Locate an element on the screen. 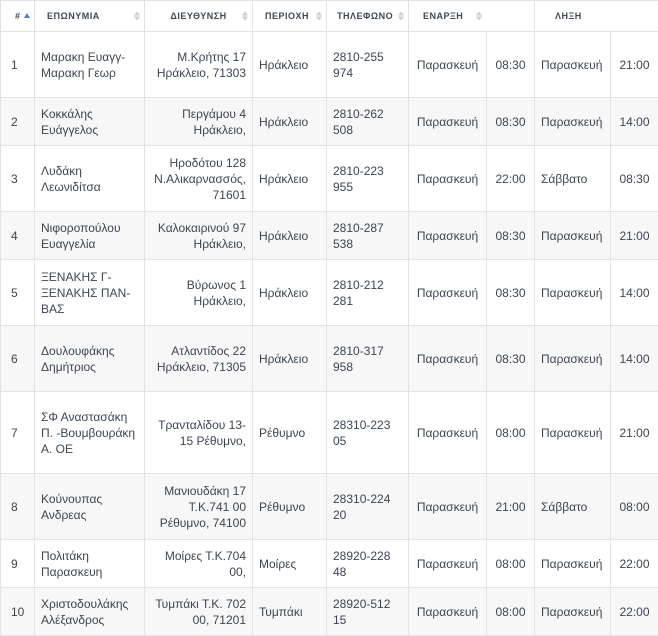 This screenshot has height=636, width=658. cell-name: Χριστοδουλάκης Αλέξανδρος is located at coordinates (90, 612).